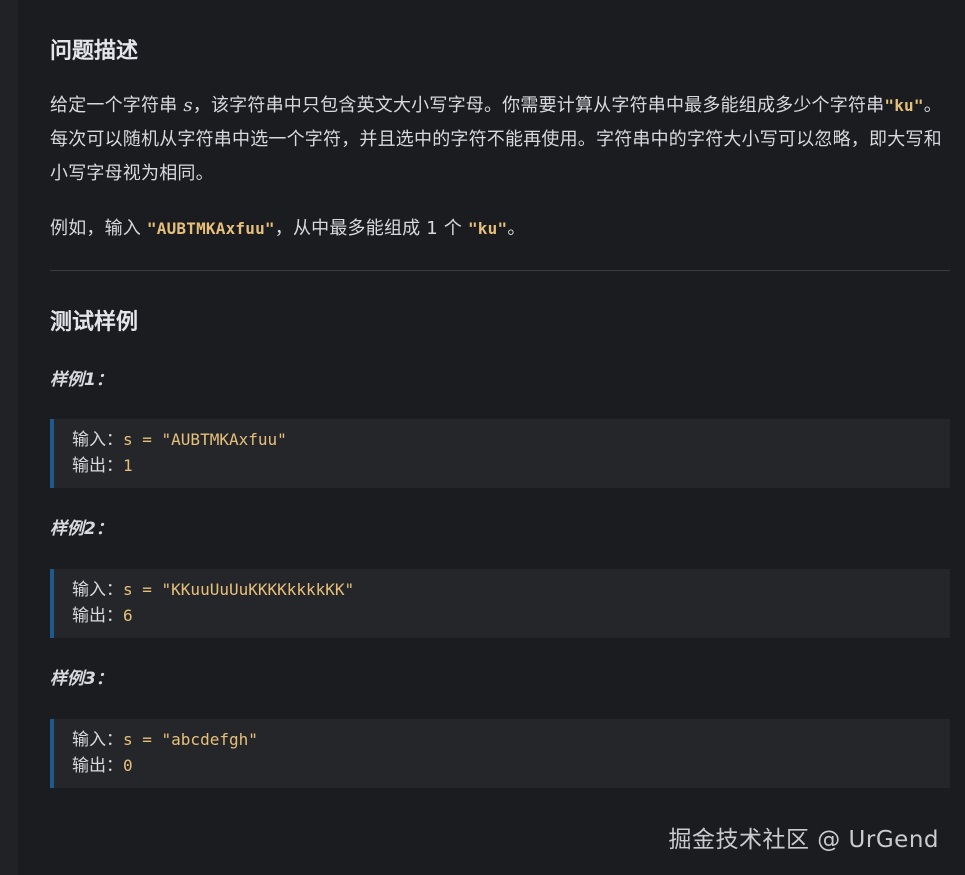  What do you see at coordinates (81, 679) in the screenshot?
I see `example-3-label: 样例3：` at bounding box center [81, 679].